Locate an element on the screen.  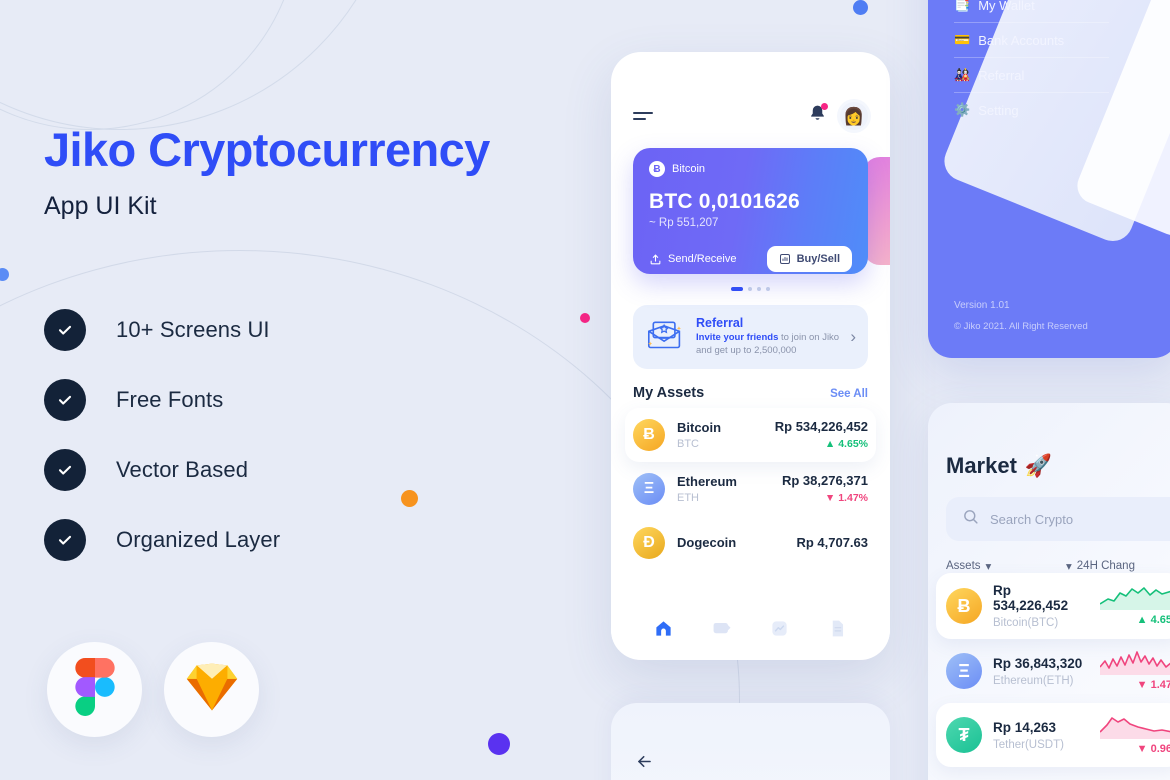
buy-sell-button: Buy/Sell is located at coordinates (809, 259).